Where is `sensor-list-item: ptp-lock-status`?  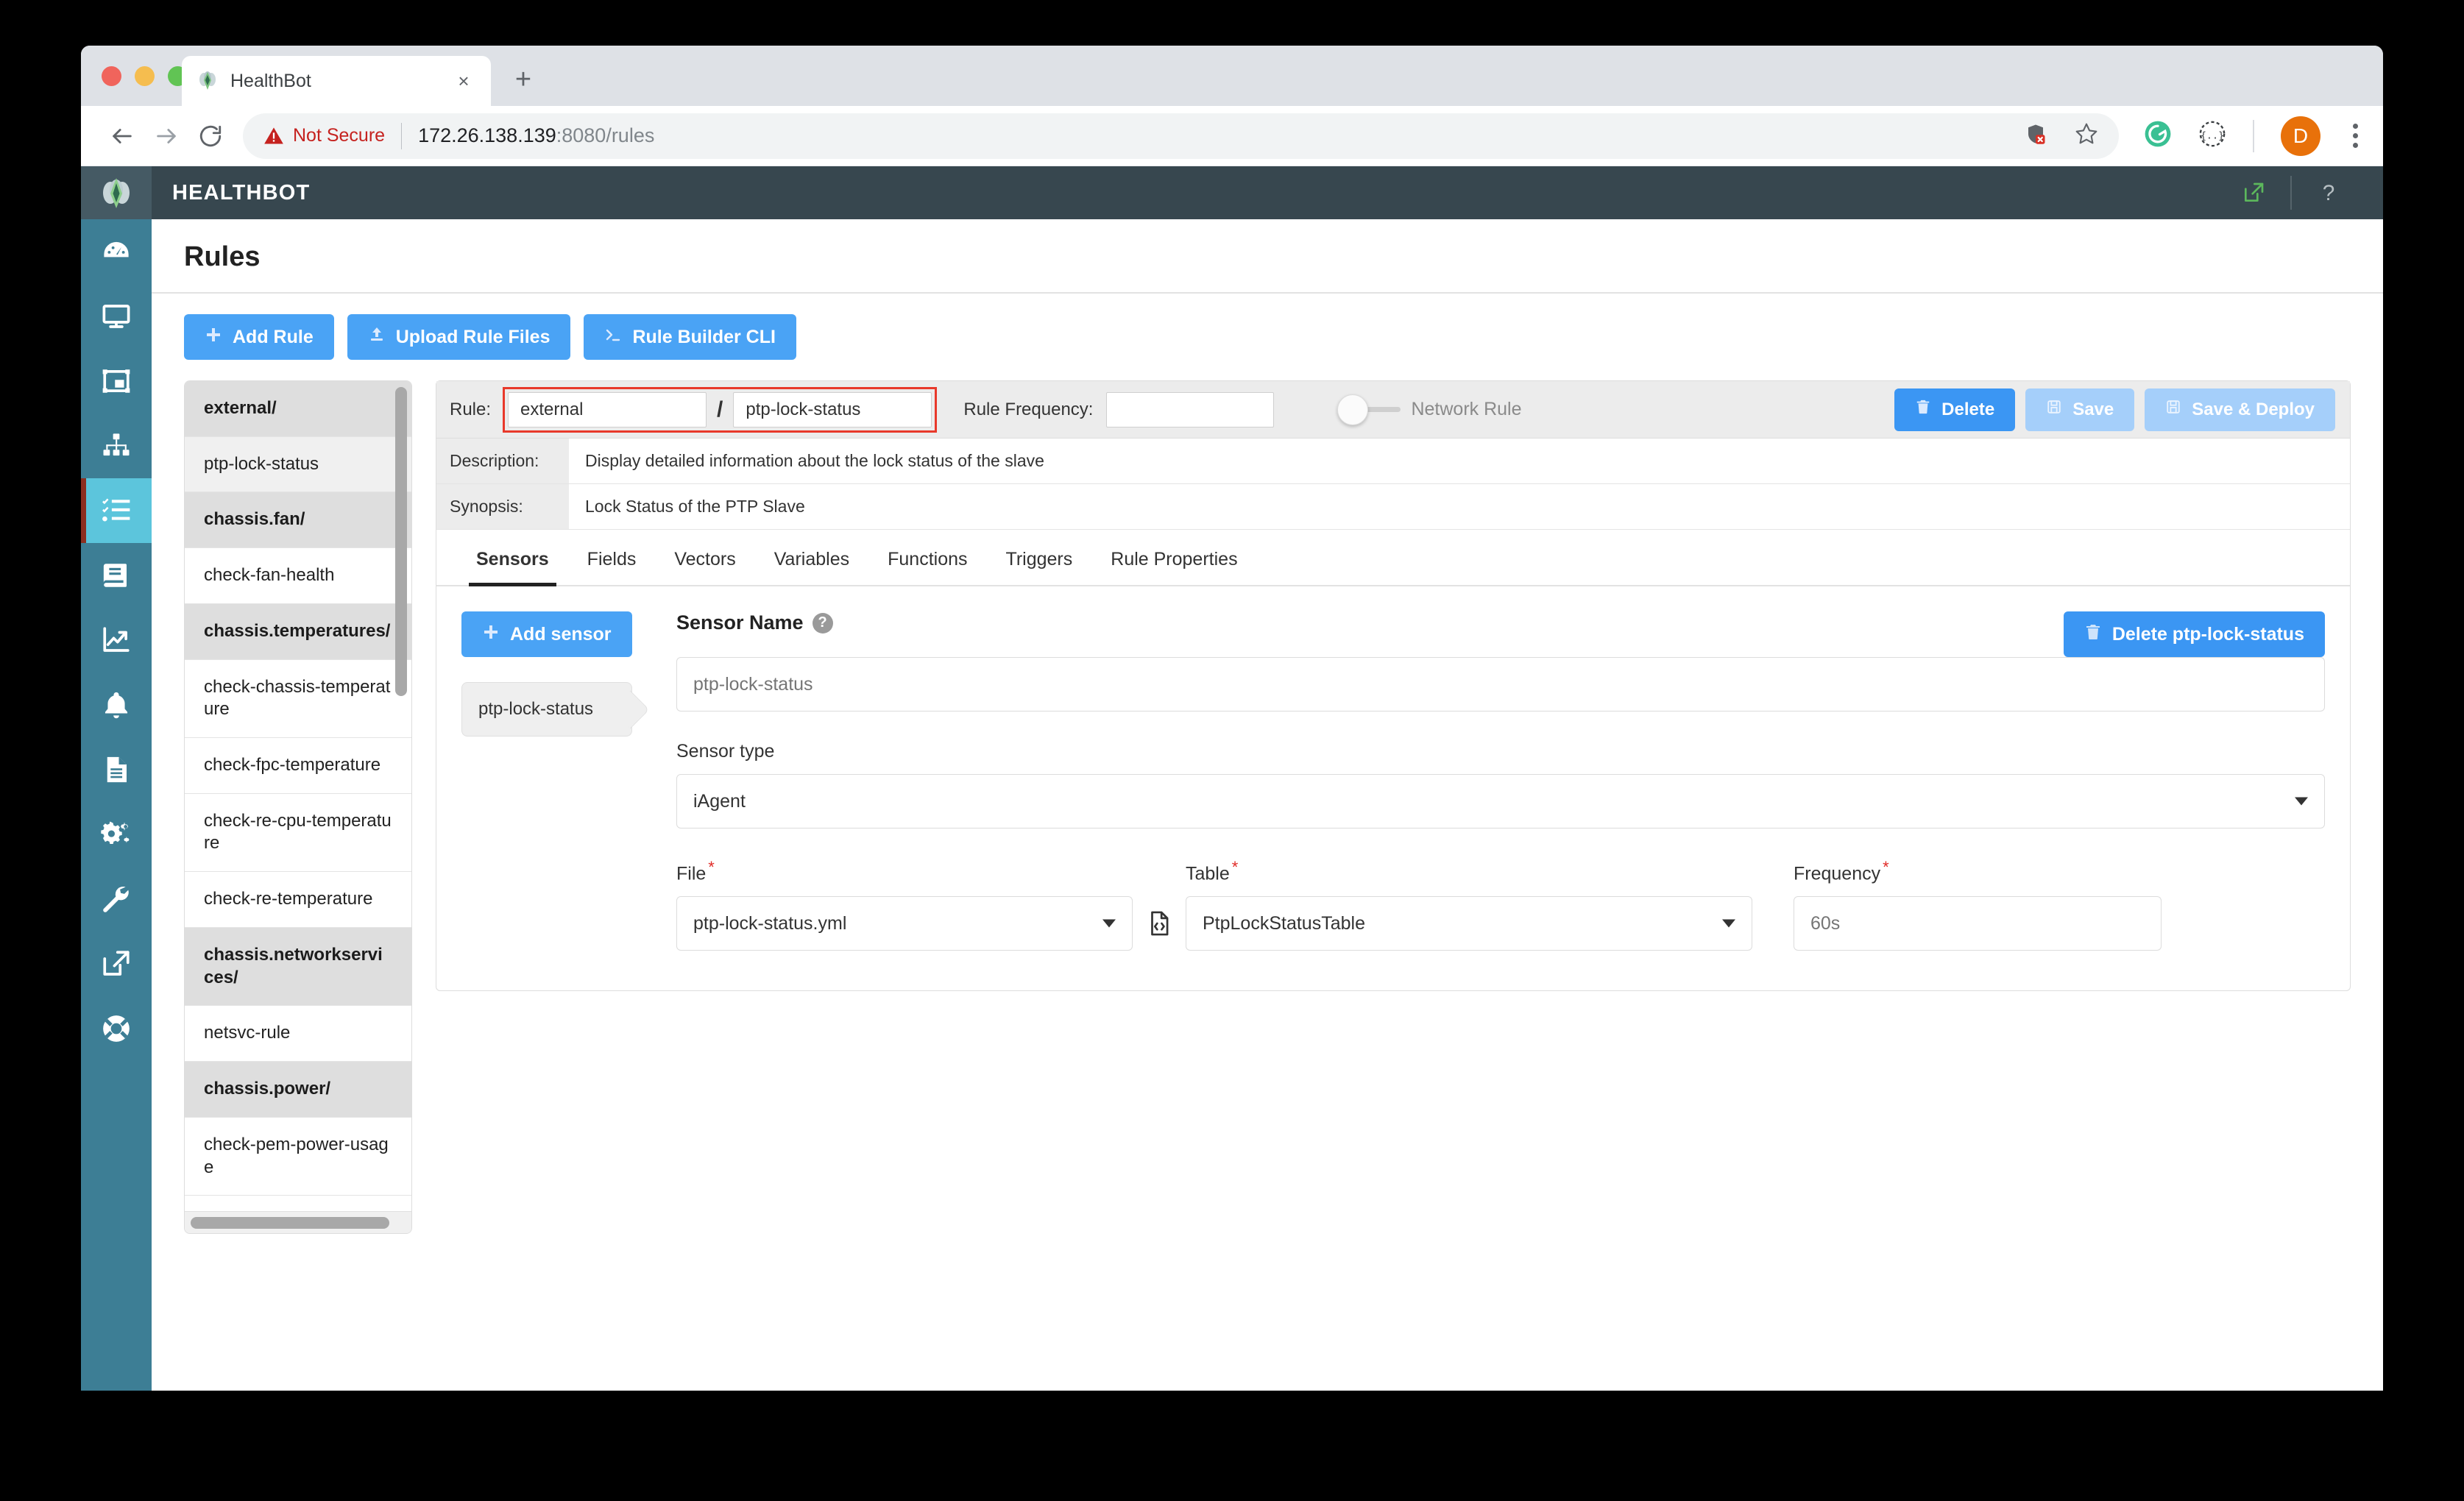
sensor-list-item: ptp-lock-status is located at coordinates (546, 709).